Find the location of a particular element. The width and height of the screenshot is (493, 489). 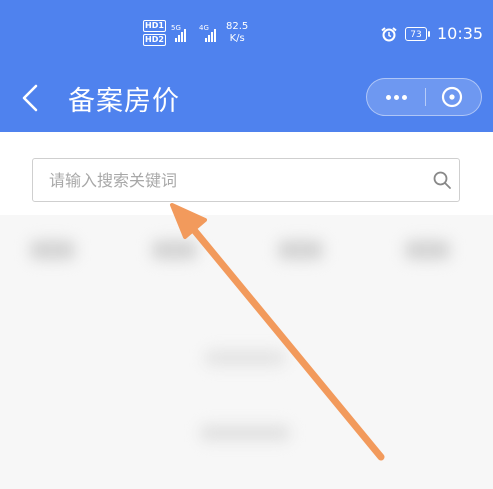

search-box is located at coordinates (246, 180).